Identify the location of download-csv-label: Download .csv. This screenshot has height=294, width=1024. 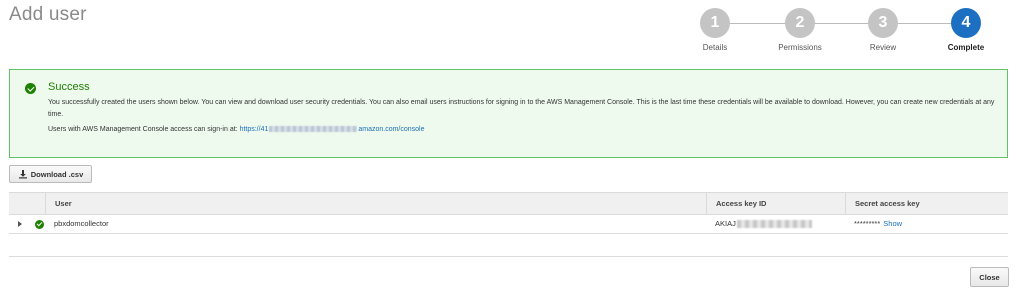
(57, 174).